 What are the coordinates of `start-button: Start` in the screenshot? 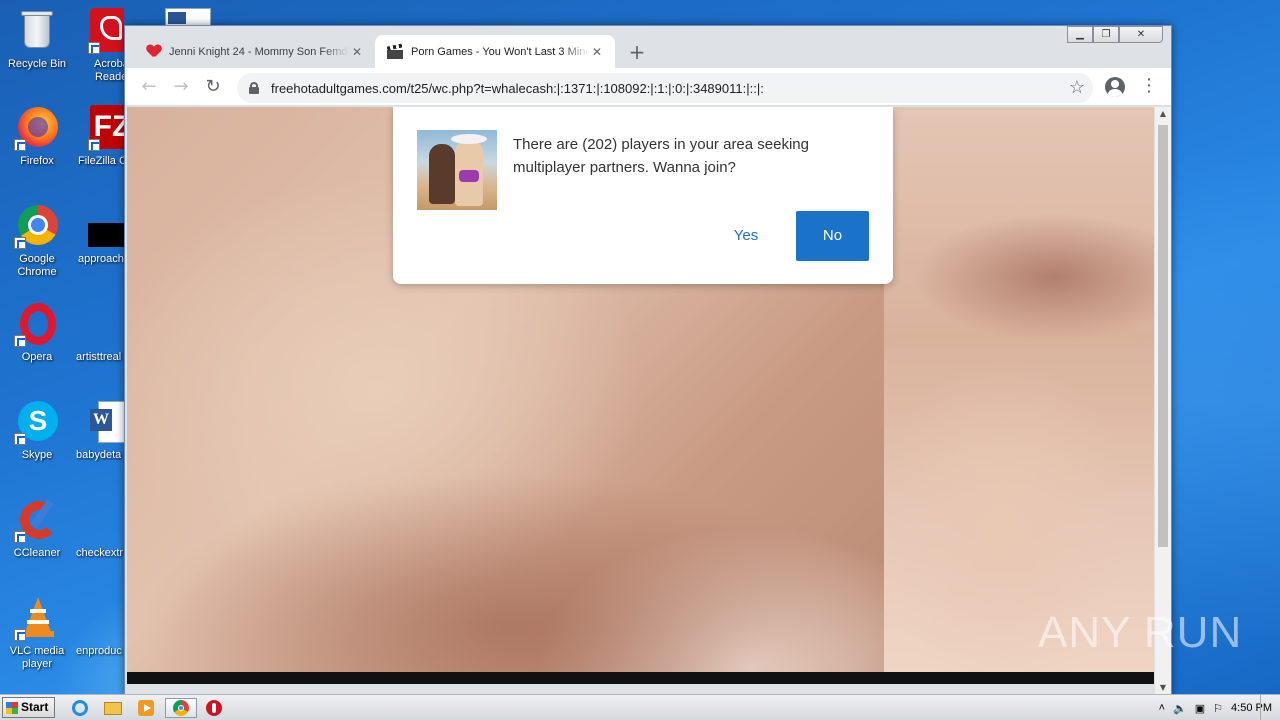 It's located at (28, 707).